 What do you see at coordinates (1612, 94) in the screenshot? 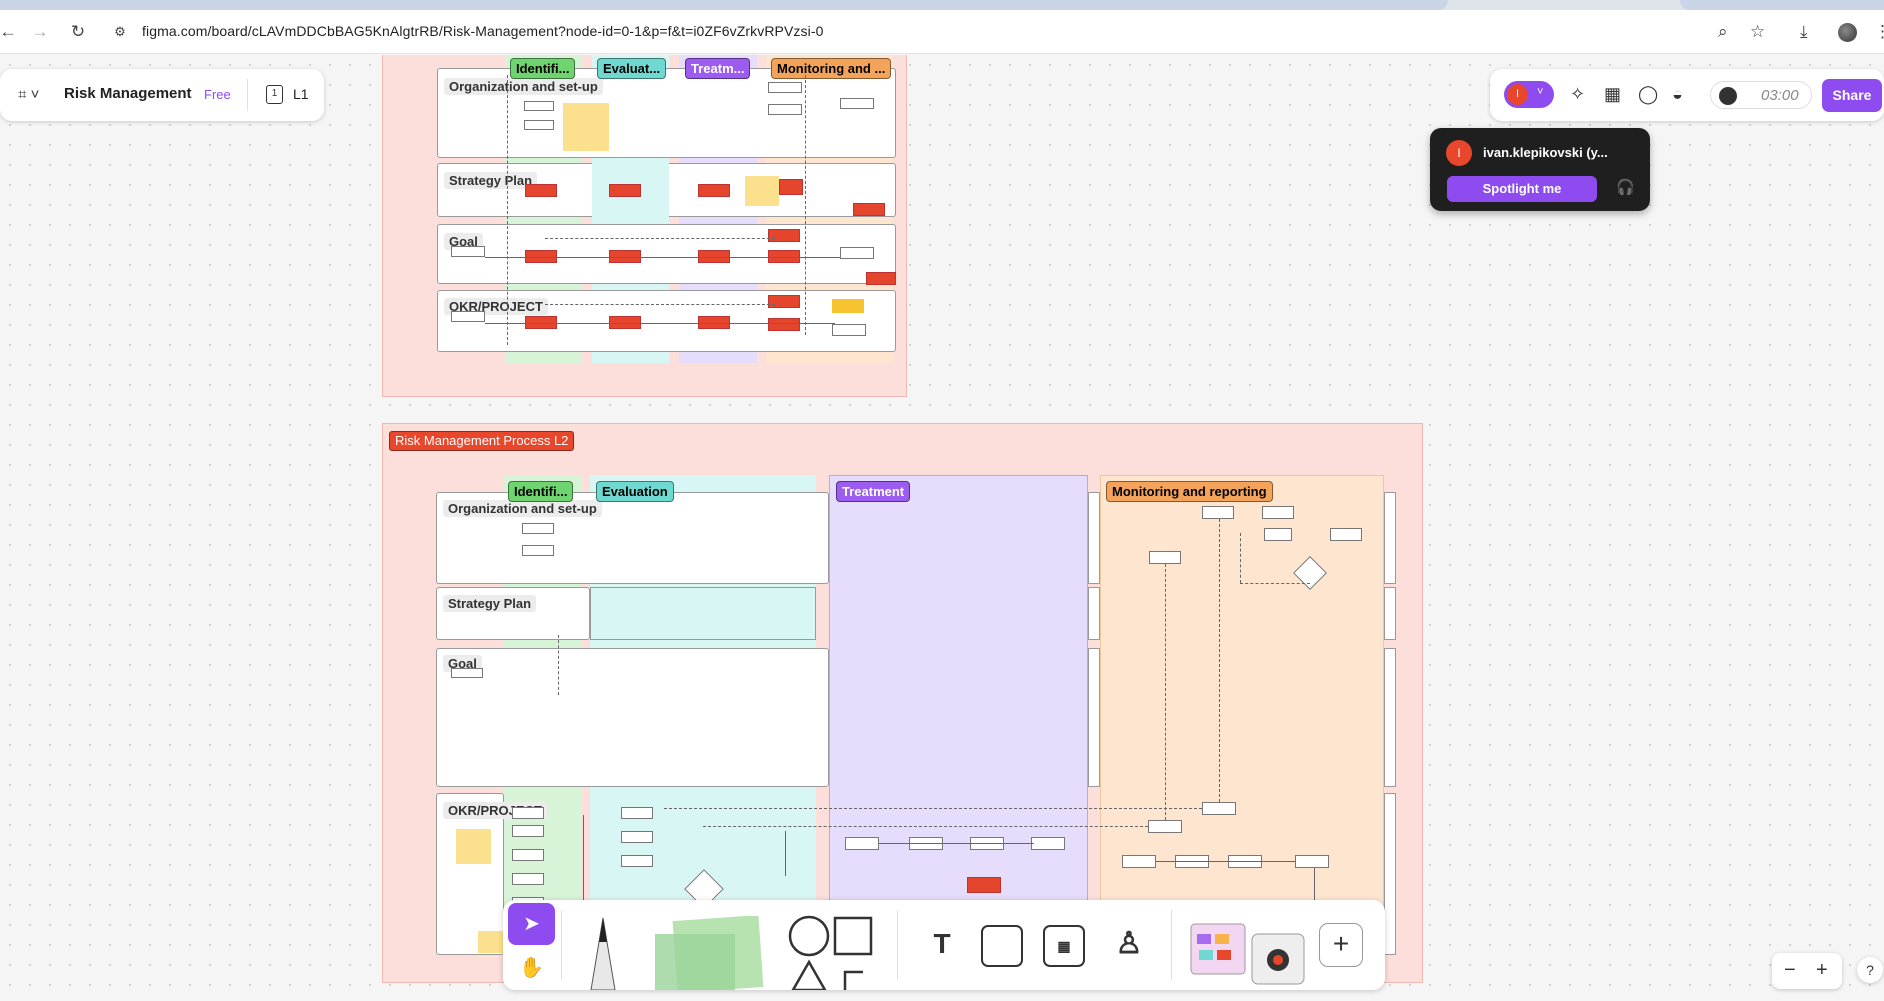
I see `layout-icon: ▦` at bounding box center [1612, 94].